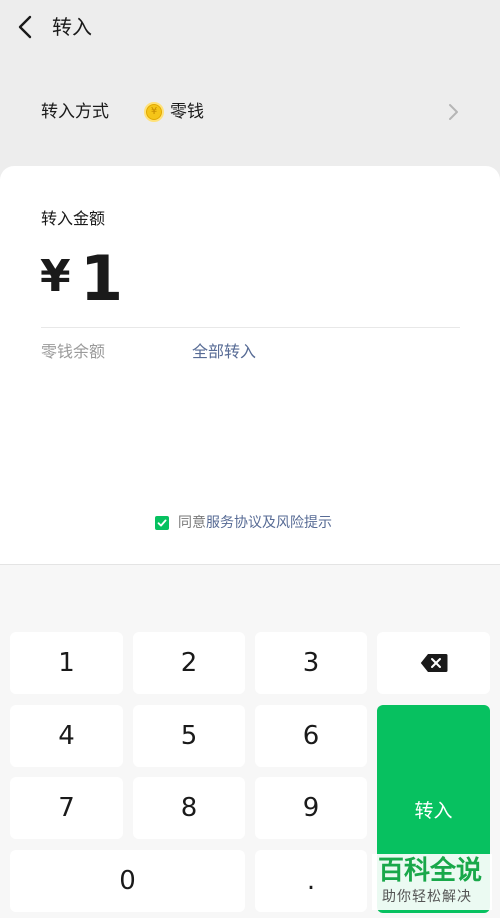  Describe the element at coordinates (189, 663) in the screenshot. I see `key-2: 2` at that location.